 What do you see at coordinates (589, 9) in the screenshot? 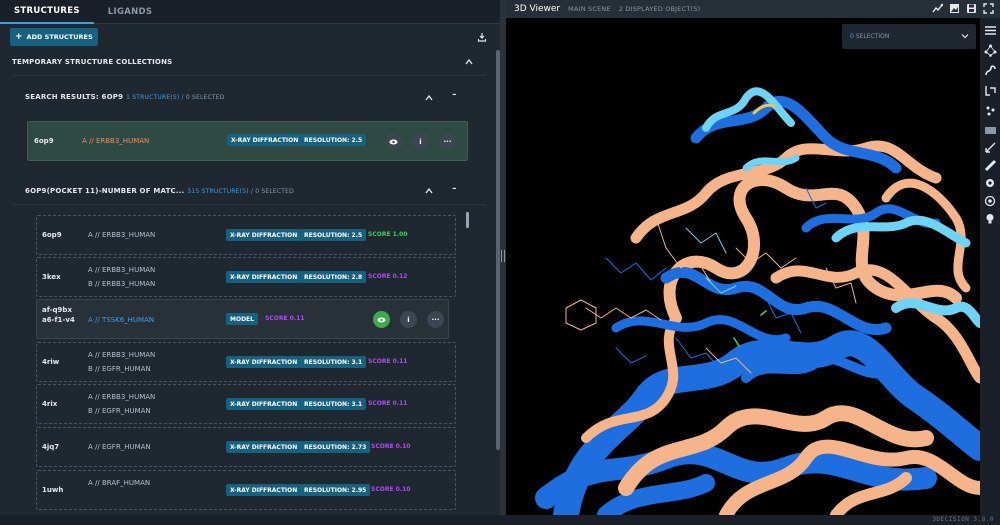
I see `scene-label: MAIN SCENE` at bounding box center [589, 9].